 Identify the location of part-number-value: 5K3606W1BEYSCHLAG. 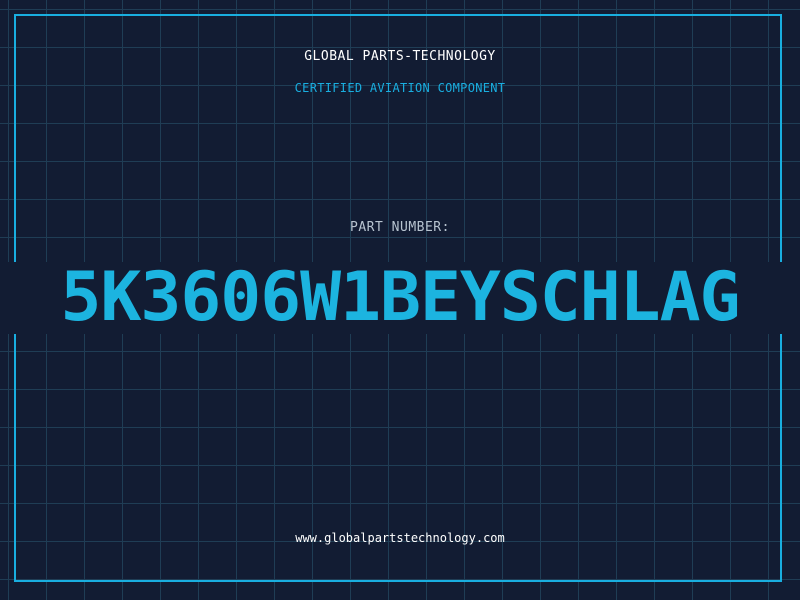
(400, 297).